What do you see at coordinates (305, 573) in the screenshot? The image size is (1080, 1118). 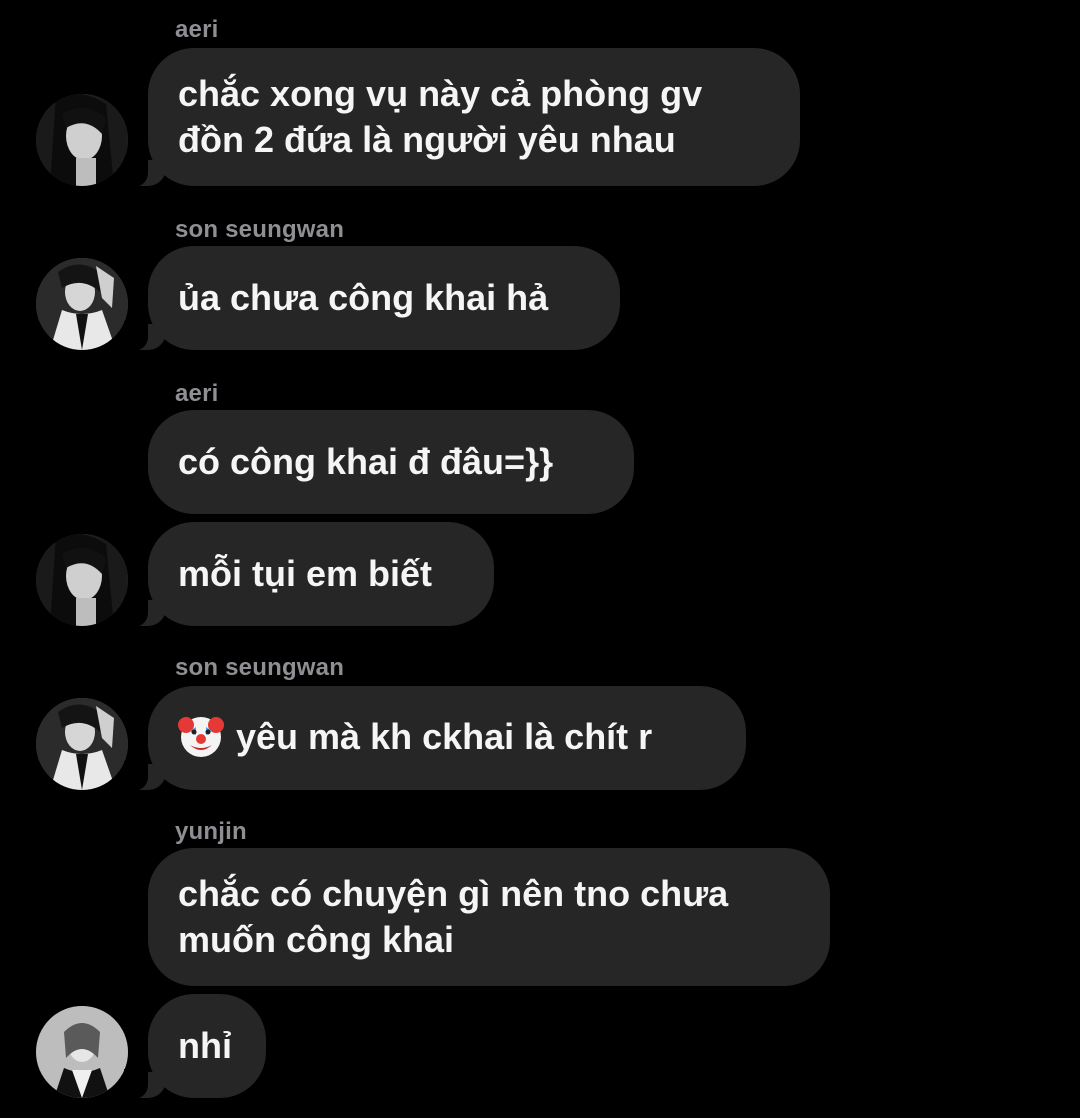 I see `message-text: mỗi tụi em biết` at bounding box center [305, 573].